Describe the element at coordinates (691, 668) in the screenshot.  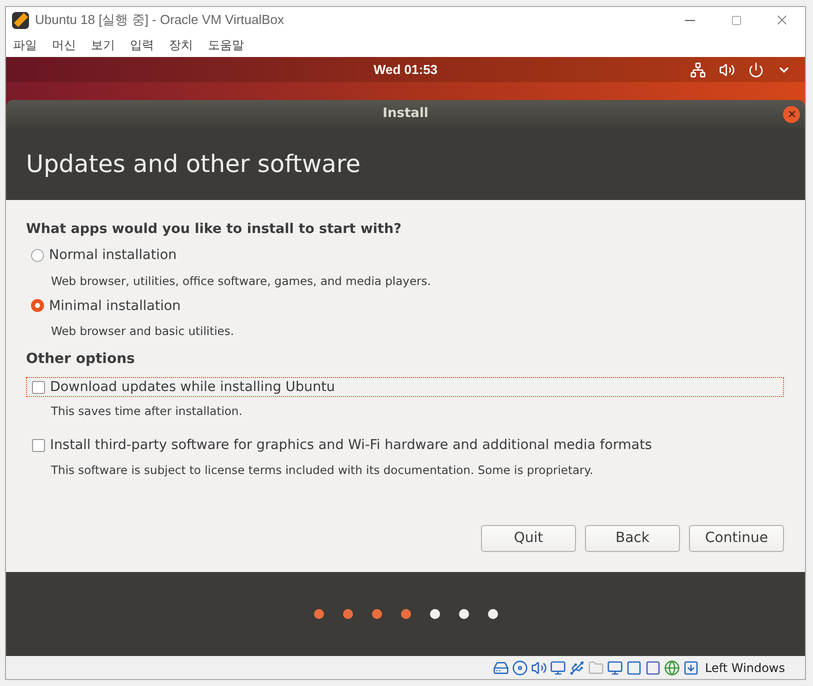
I see `arrow-down-icon` at that location.